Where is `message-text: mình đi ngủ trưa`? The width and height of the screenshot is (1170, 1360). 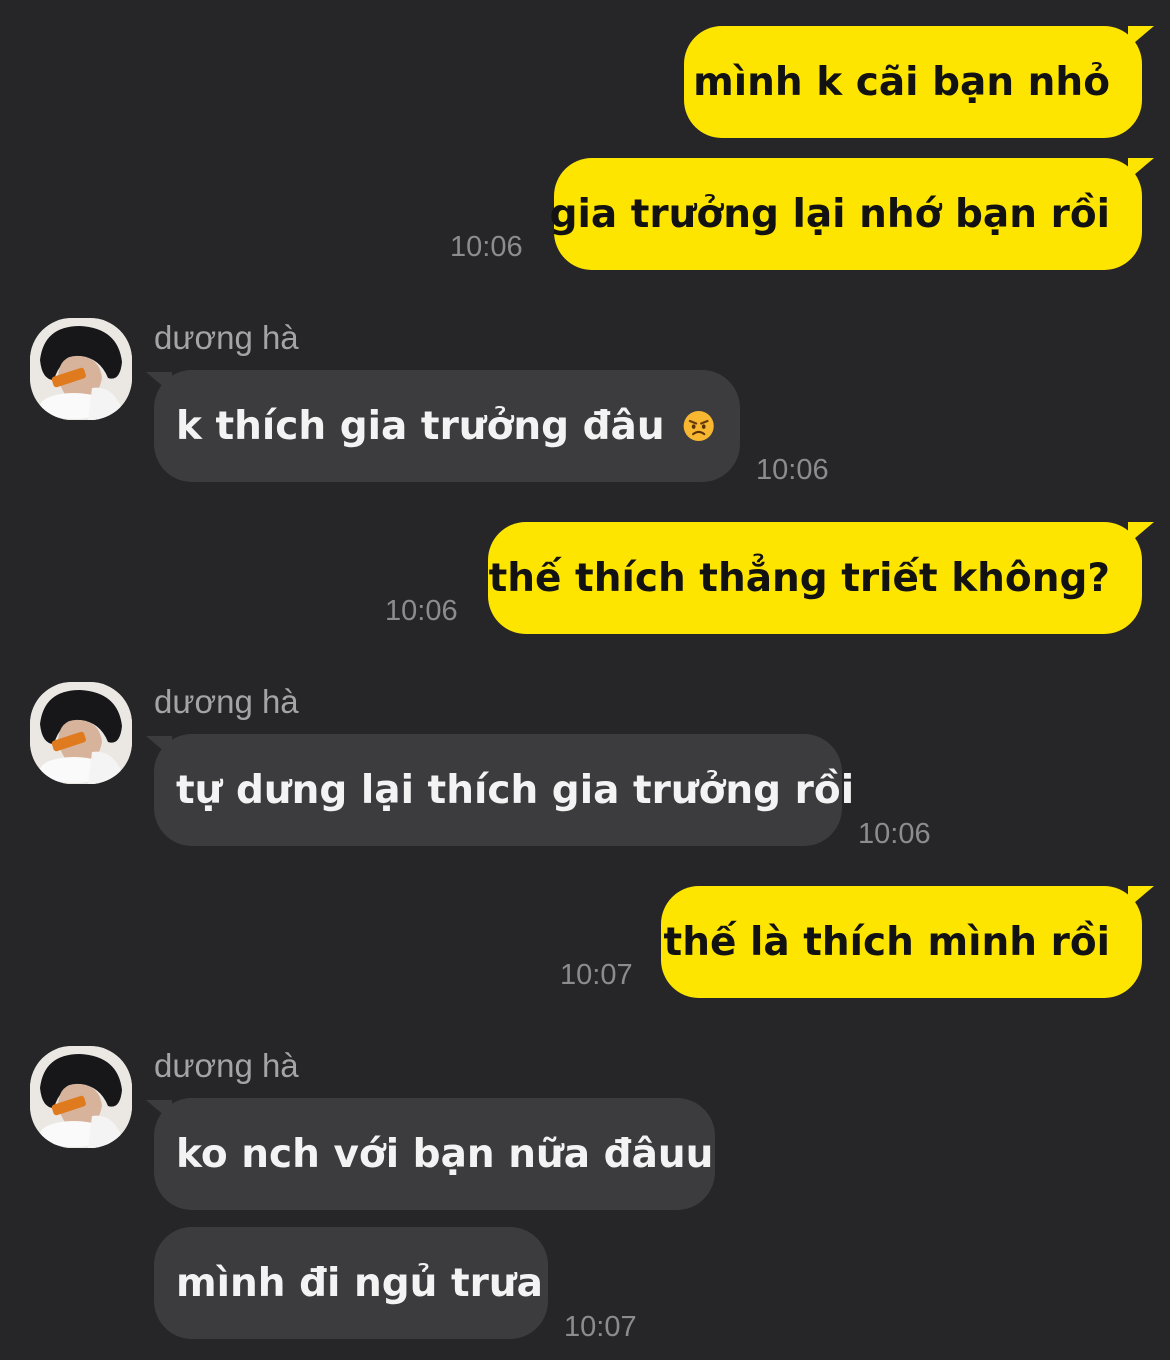 message-text: mình đi ngủ trưa is located at coordinates (359, 1283).